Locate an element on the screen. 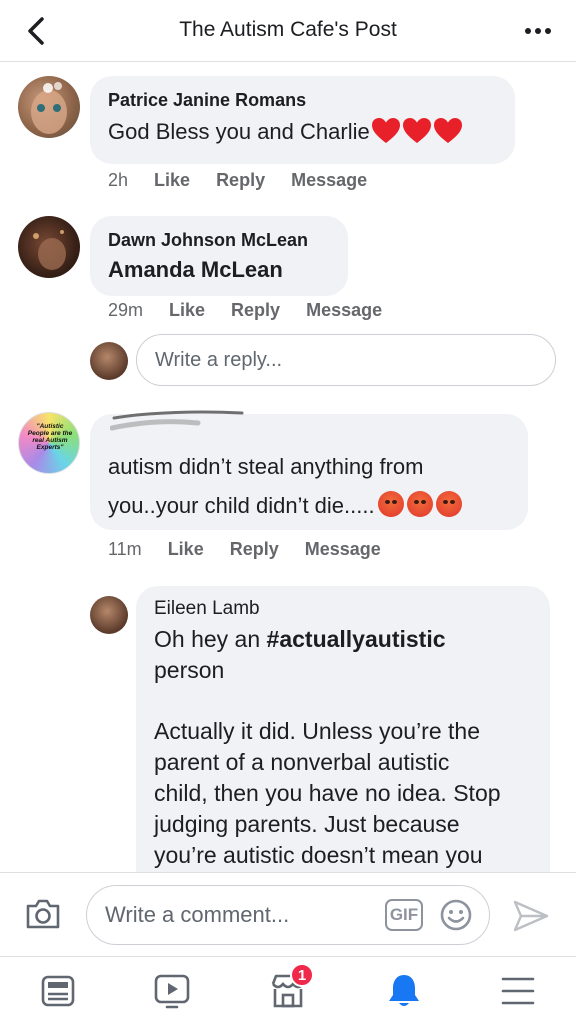 The width and height of the screenshot is (576, 1024). current-user-avatar is located at coordinates (109, 361).